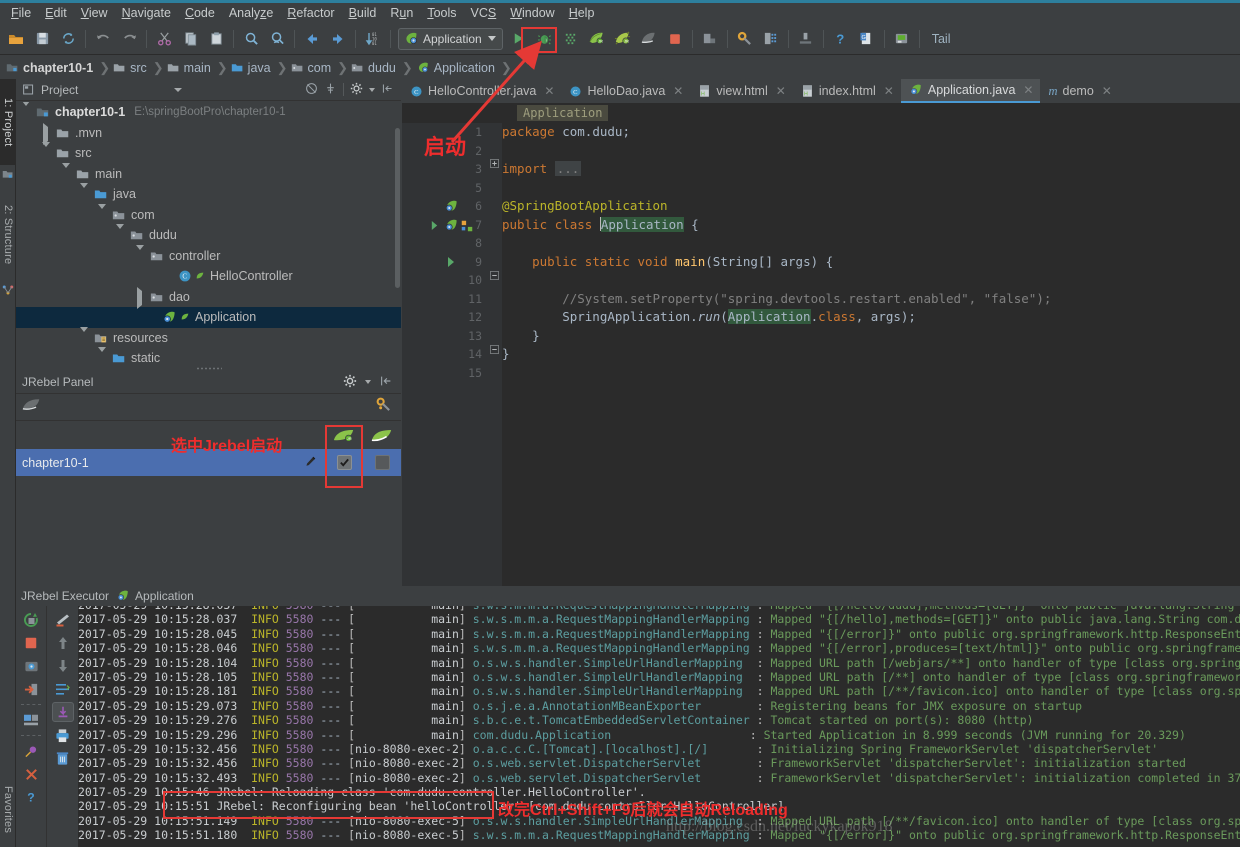 This screenshot has width=1240, height=847. I want to click on jrebel-project-row: chapter10-1, so click(208, 462).